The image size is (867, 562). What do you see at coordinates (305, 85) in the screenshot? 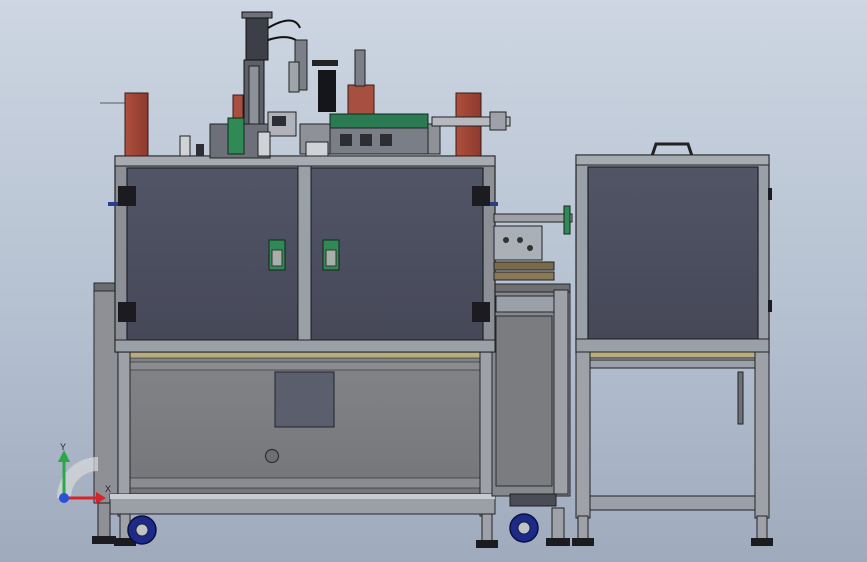
I see `top-mechanism` at bounding box center [305, 85].